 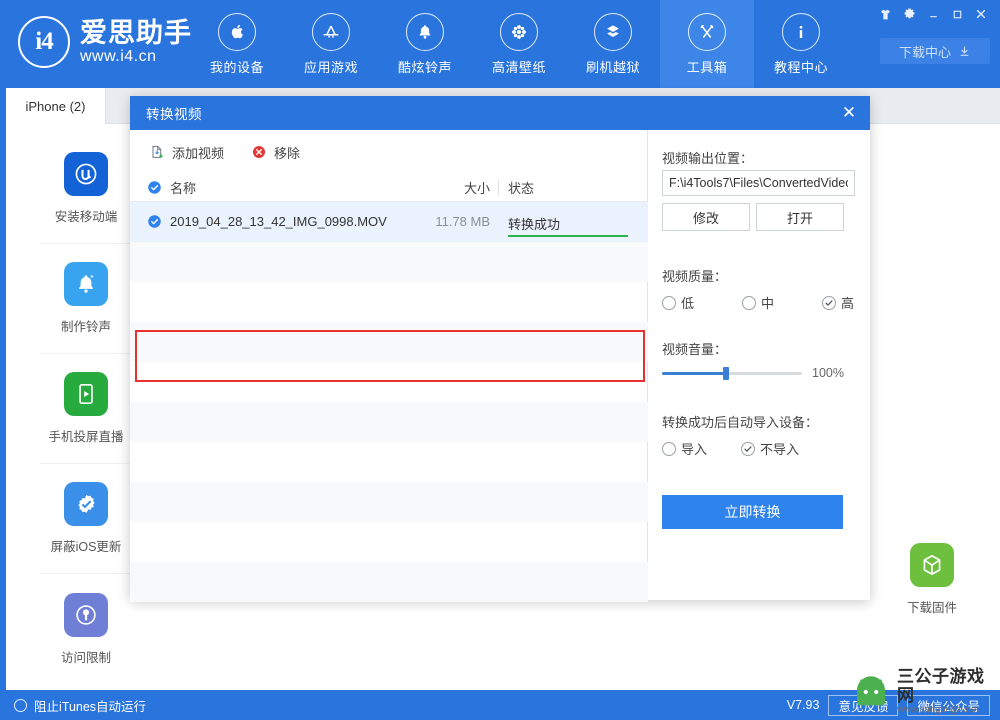 I want to click on add-video-button: 添加视频, so click(x=186, y=152).